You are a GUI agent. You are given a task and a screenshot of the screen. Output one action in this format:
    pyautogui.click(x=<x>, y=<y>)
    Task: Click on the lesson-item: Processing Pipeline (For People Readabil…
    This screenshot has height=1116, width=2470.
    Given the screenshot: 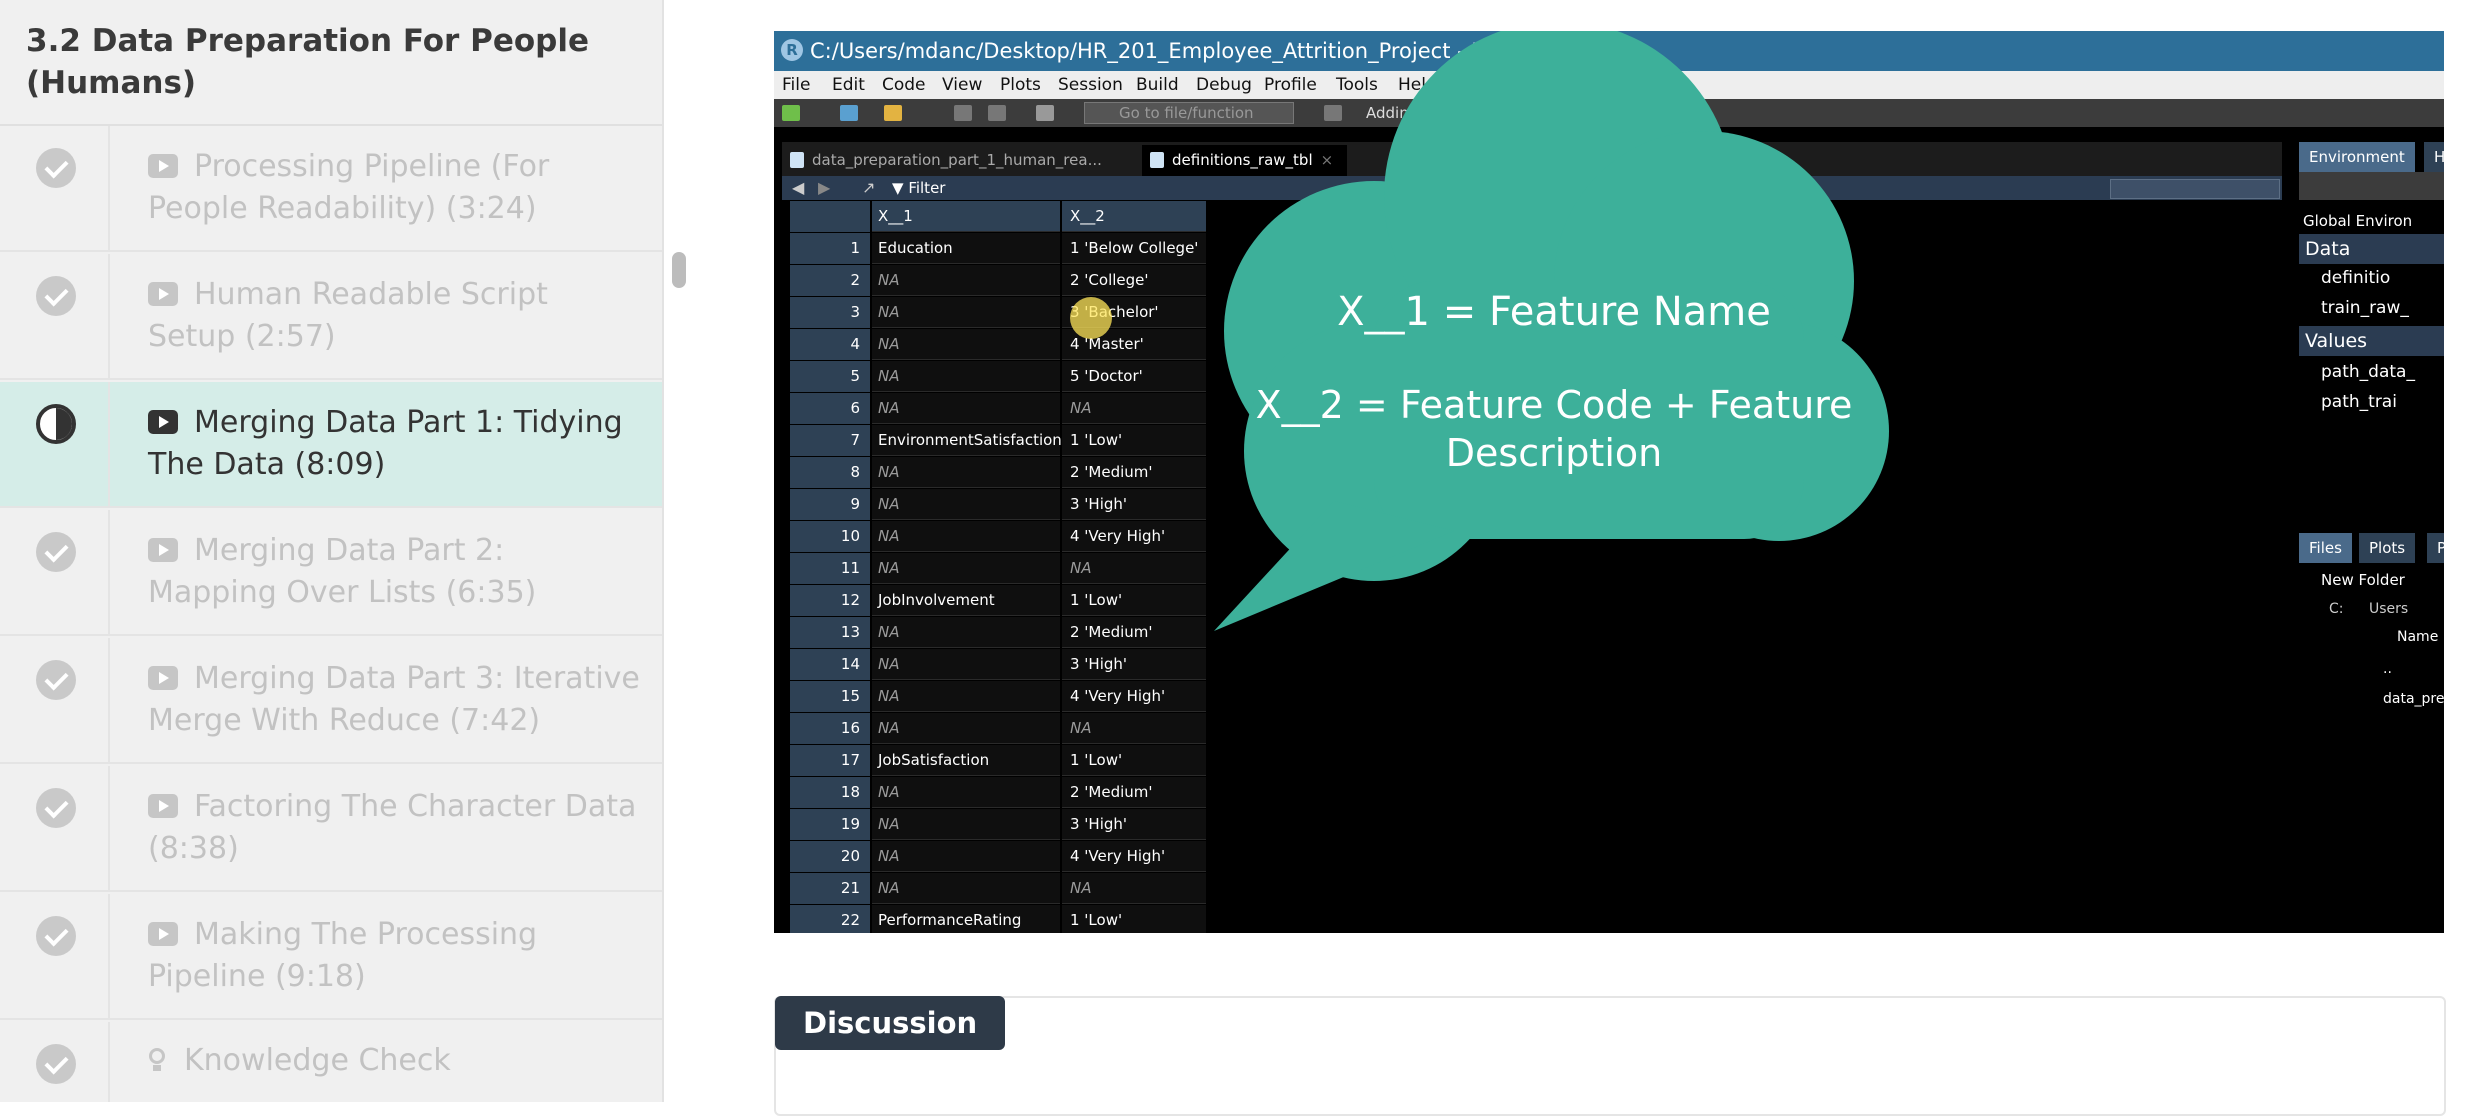 What is the action you would take?
    pyautogui.click(x=331, y=189)
    